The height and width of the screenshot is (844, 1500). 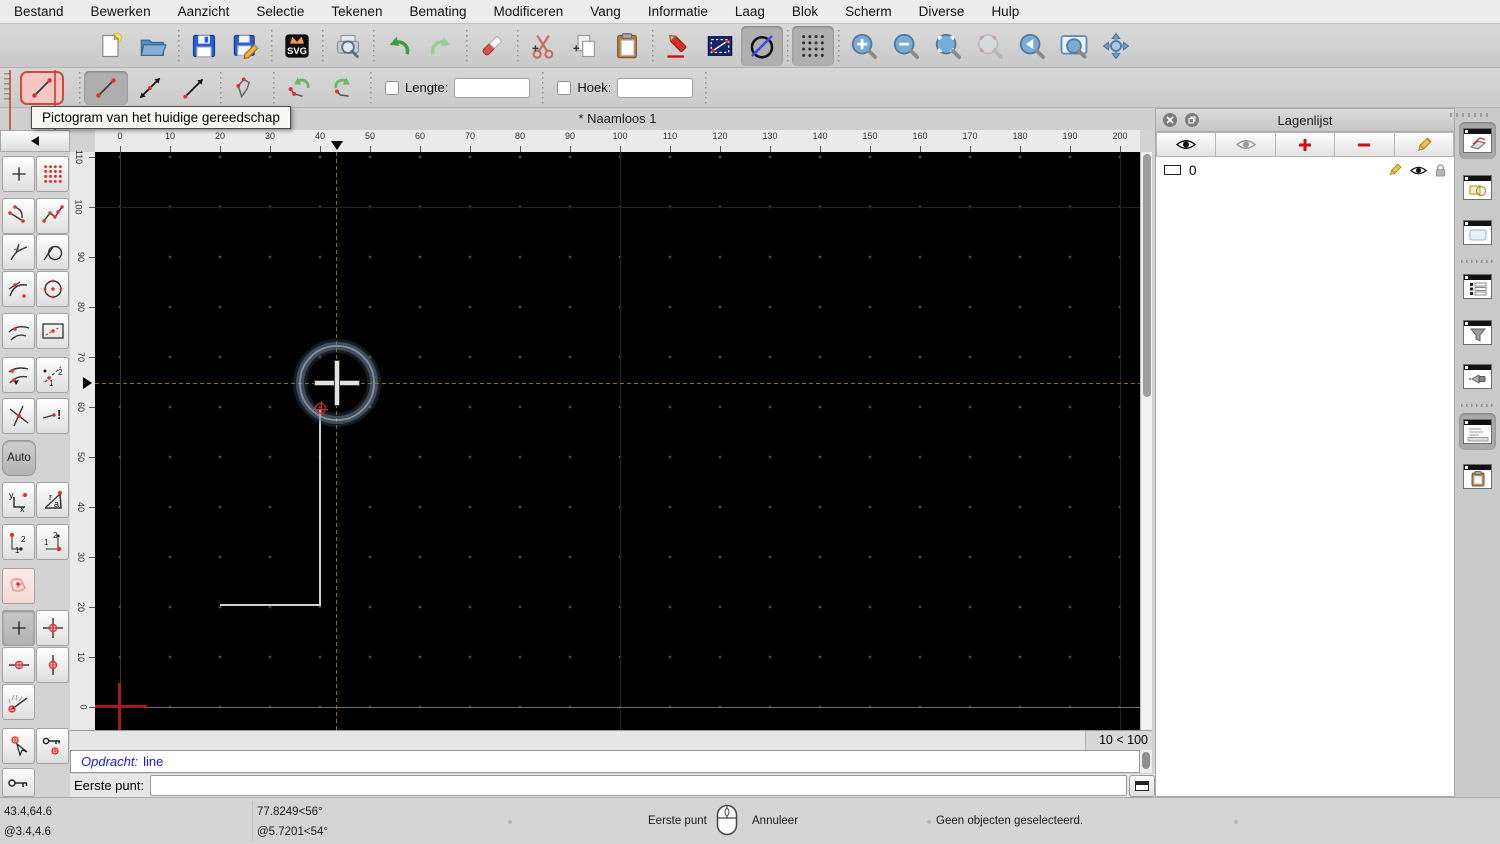 I want to click on command-line-panel-button, so click(x=1477, y=431).